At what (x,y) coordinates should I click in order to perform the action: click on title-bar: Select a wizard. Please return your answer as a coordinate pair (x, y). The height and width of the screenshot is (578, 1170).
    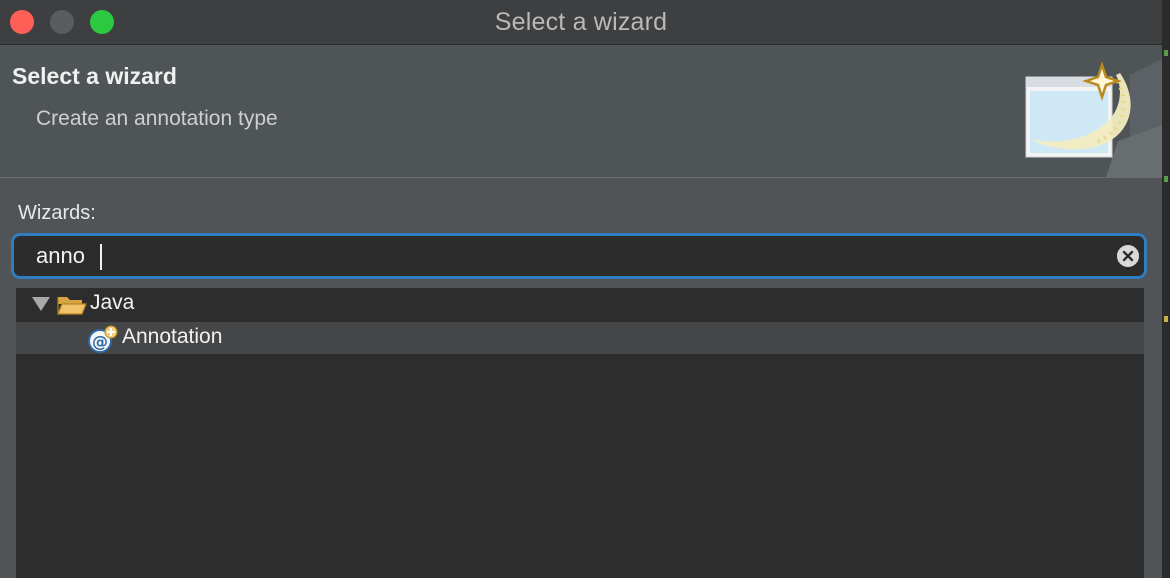
    Looking at the image, I should click on (581, 22).